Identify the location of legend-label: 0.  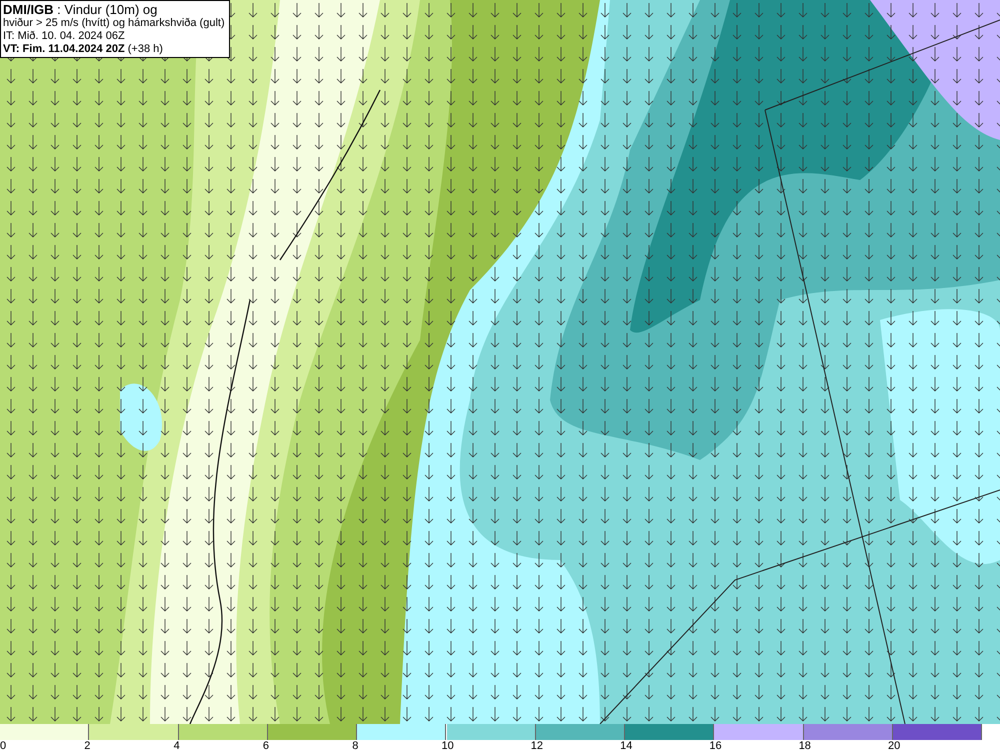
(3, 746).